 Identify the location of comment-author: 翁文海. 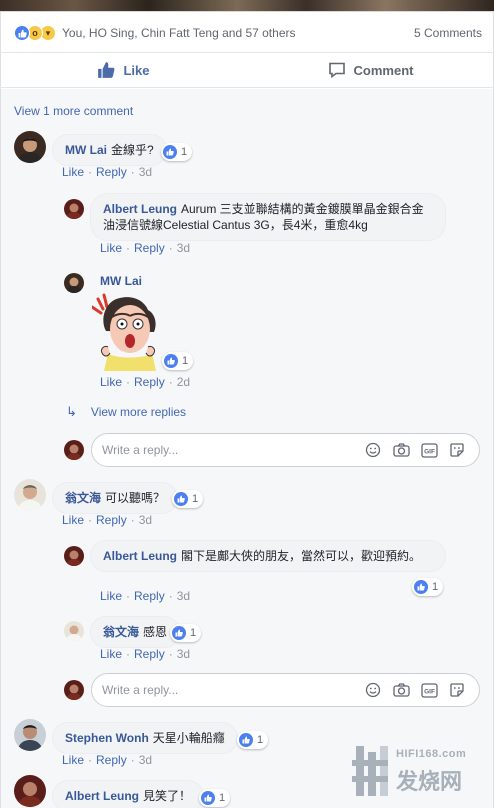
(83, 498).